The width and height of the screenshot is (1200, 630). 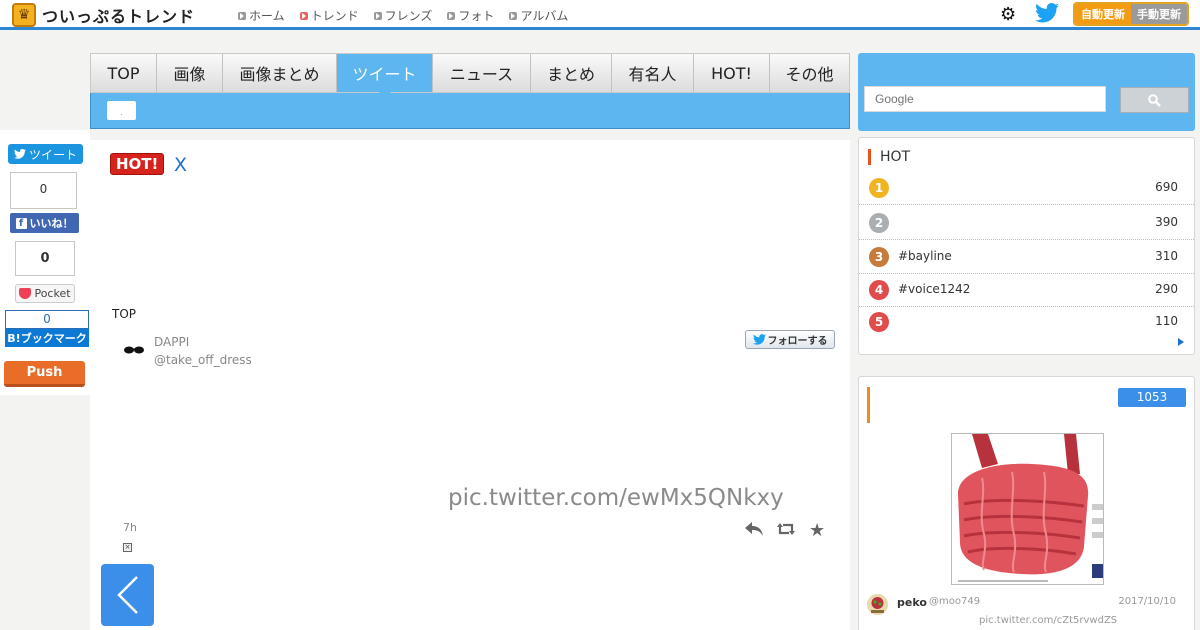 I want to click on ranking-count: 690, so click(x=1166, y=187).